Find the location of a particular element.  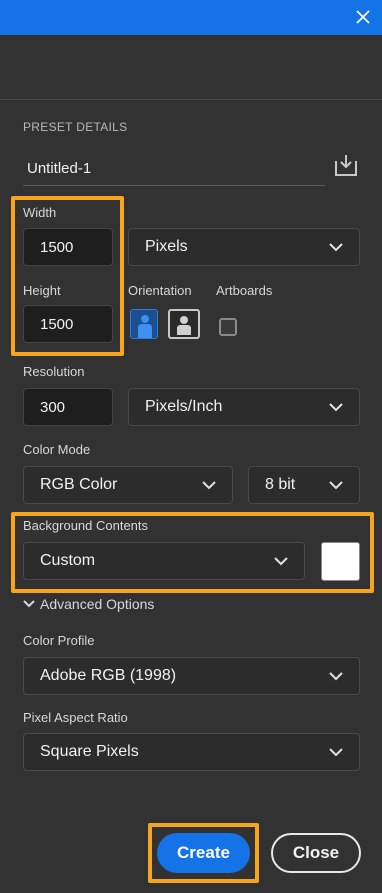

portrait-orientation-button is located at coordinates (144, 324).